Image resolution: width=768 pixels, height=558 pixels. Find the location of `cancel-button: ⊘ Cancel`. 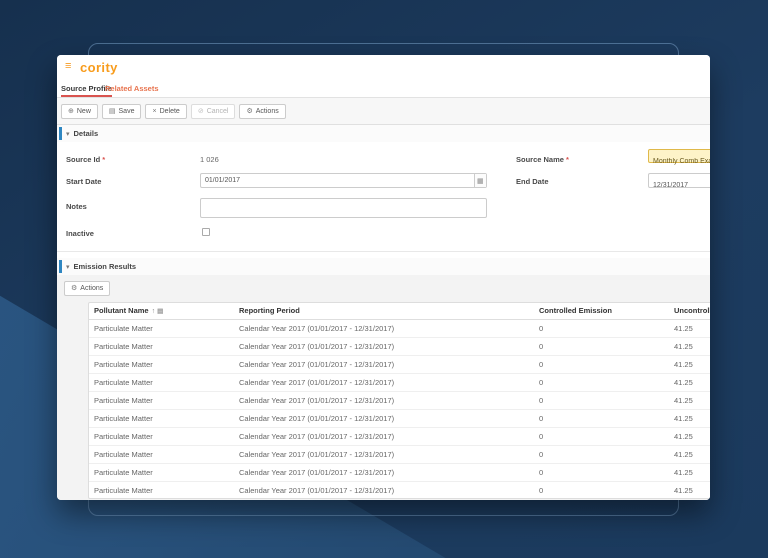

cancel-button: ⊘ Cancel is located at coordinates (213, 111).